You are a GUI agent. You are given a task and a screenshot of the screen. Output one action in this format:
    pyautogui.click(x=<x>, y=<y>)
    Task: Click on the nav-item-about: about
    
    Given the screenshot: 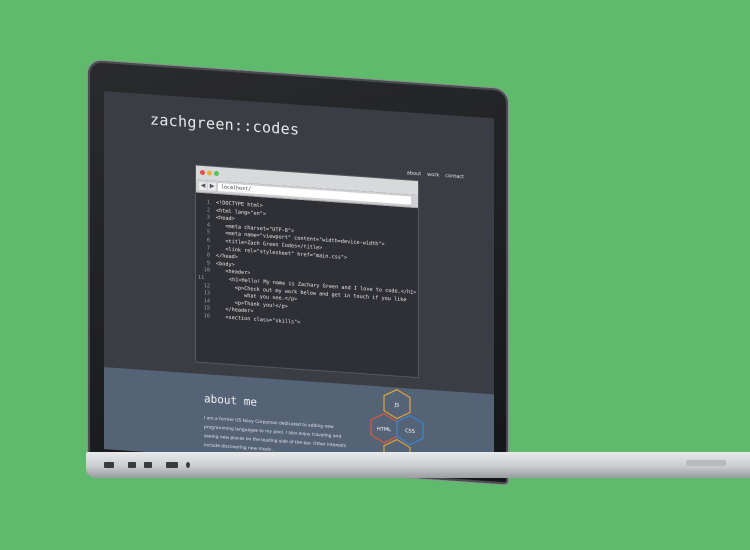 What is the action you would take?
    pyautogui.click(x=414, y=173)
    